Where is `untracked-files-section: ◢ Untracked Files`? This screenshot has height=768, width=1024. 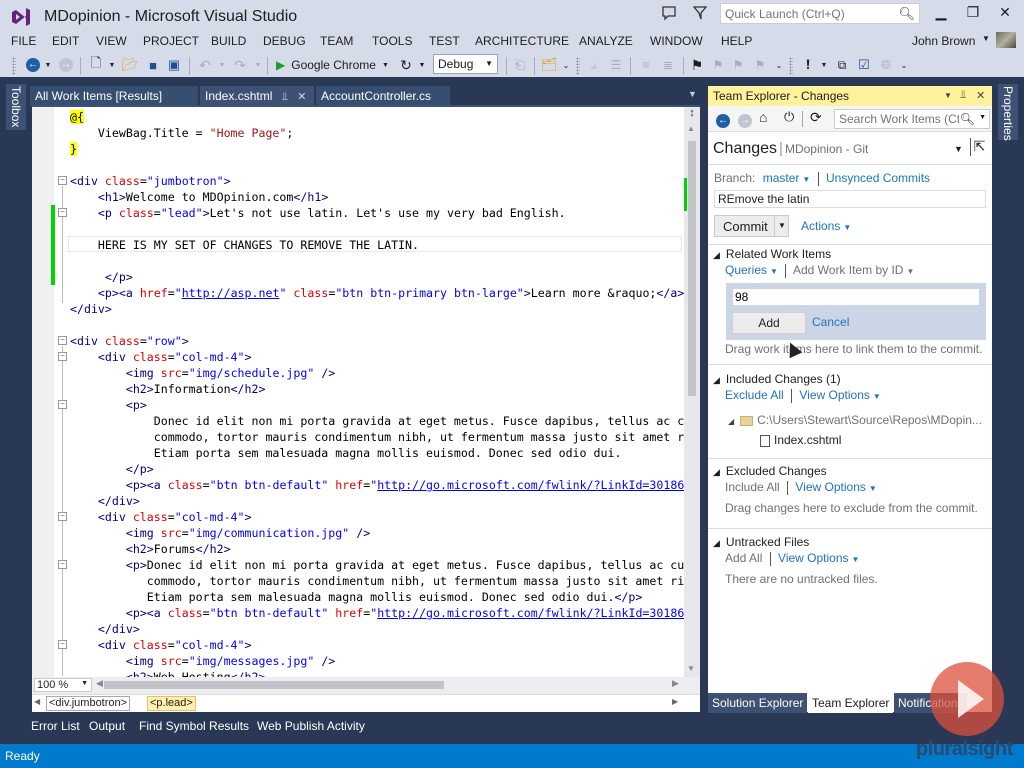 untracked-files-section: ◢ Untracked Files is located at coordinates (761, 542).